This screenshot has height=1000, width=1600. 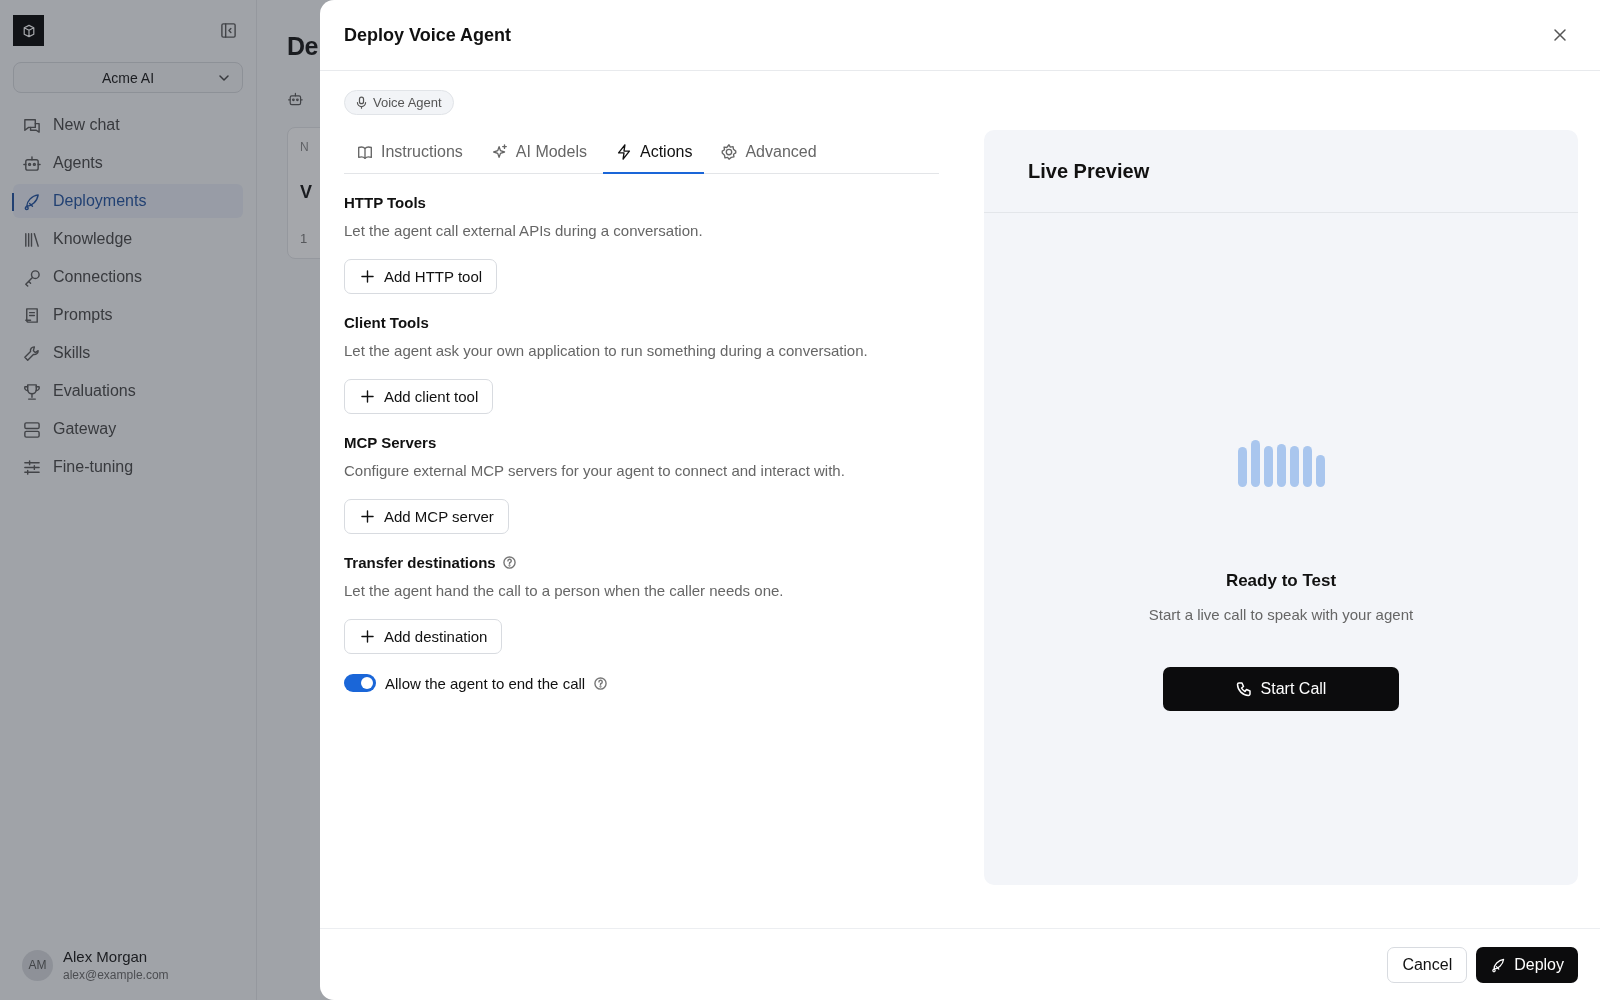 What do you see at coordinates (426, 516) in the screenshot?
I see `add-button: Add MCP server` at bounding box center [426, 516].